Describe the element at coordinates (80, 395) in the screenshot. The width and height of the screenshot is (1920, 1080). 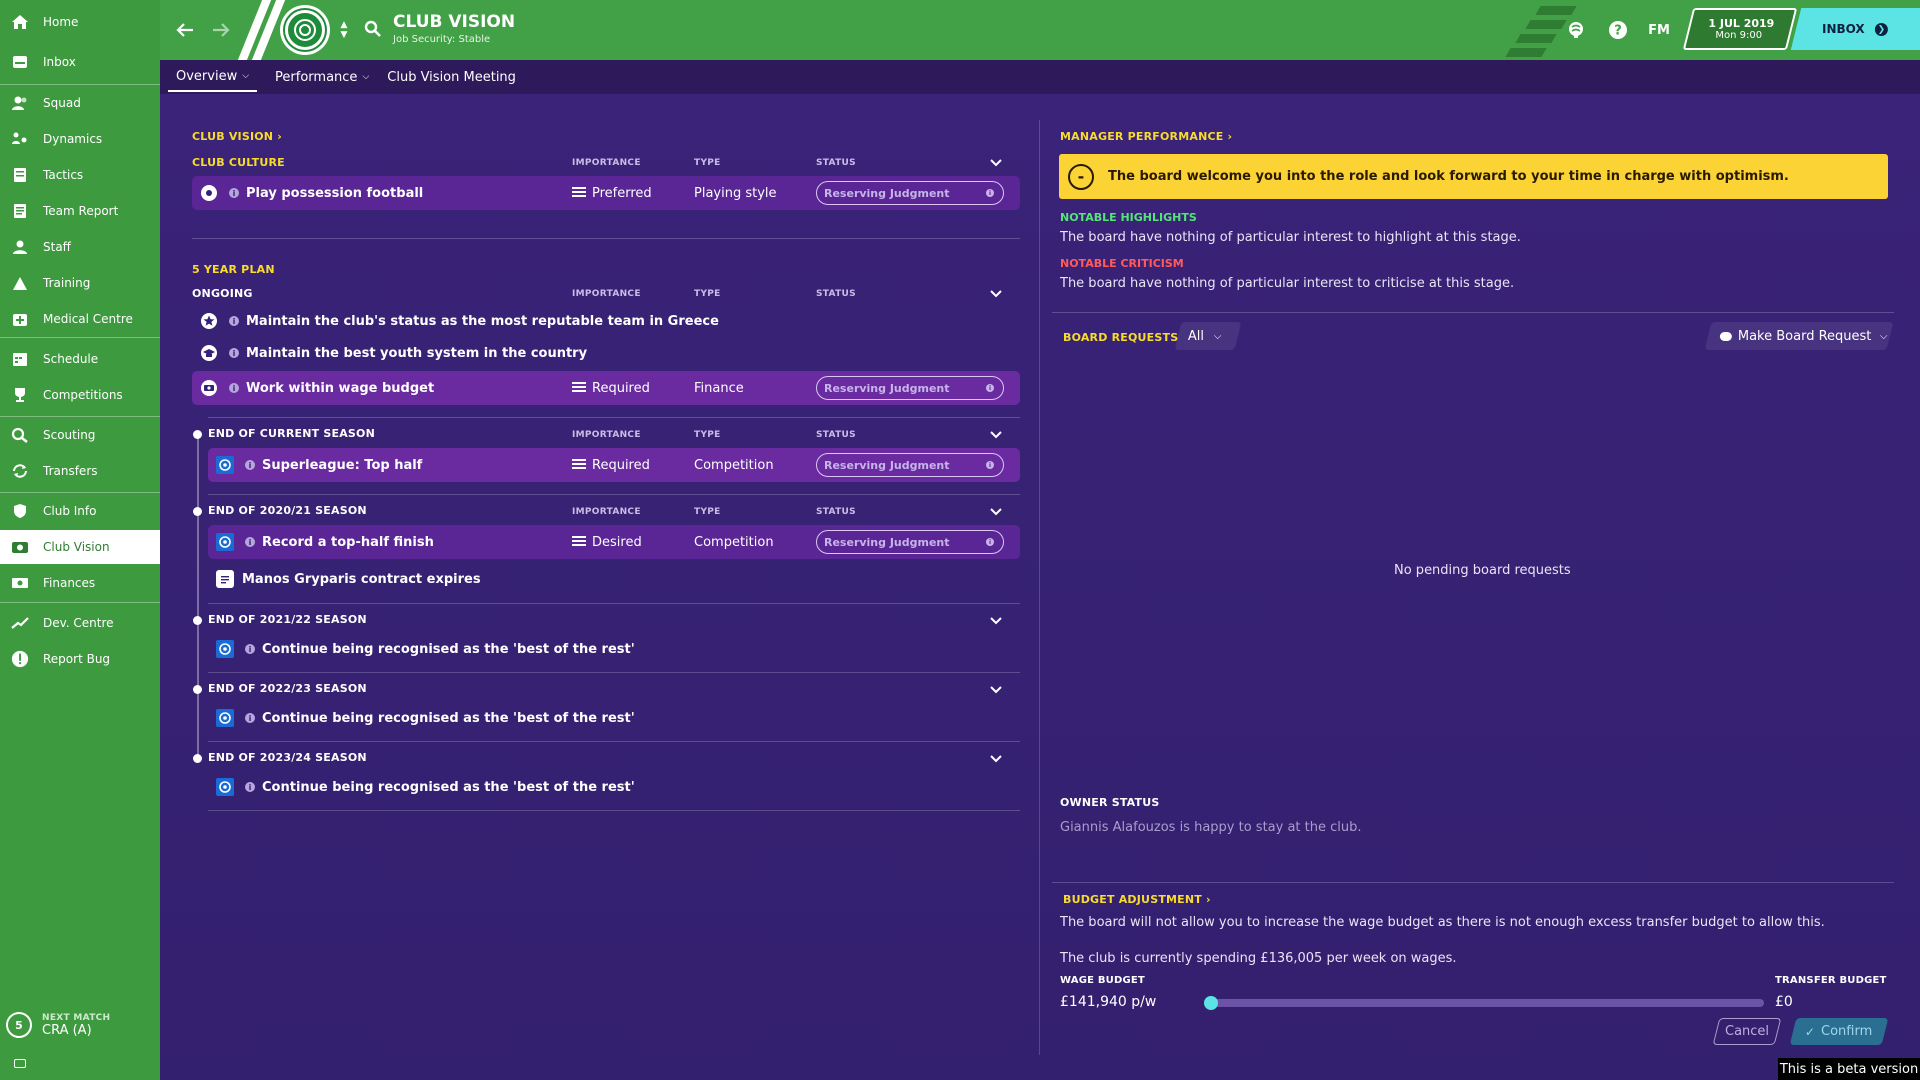
I see `sidebar-item-competitions: Competitions` at that location.